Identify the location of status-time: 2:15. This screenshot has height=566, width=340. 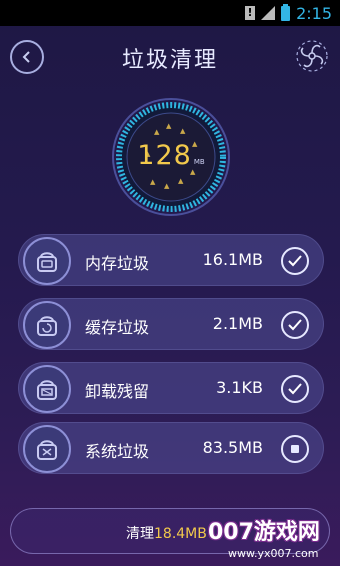
(314, 13).